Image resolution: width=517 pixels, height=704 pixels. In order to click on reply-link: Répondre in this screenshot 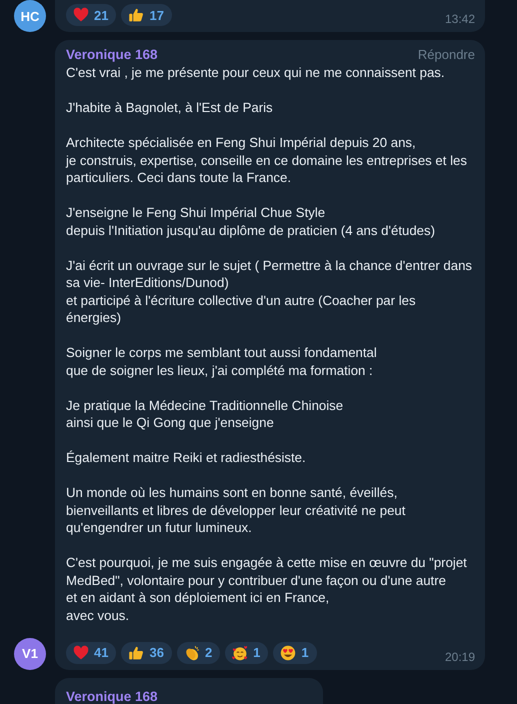, I will do `click(446, 54)`.